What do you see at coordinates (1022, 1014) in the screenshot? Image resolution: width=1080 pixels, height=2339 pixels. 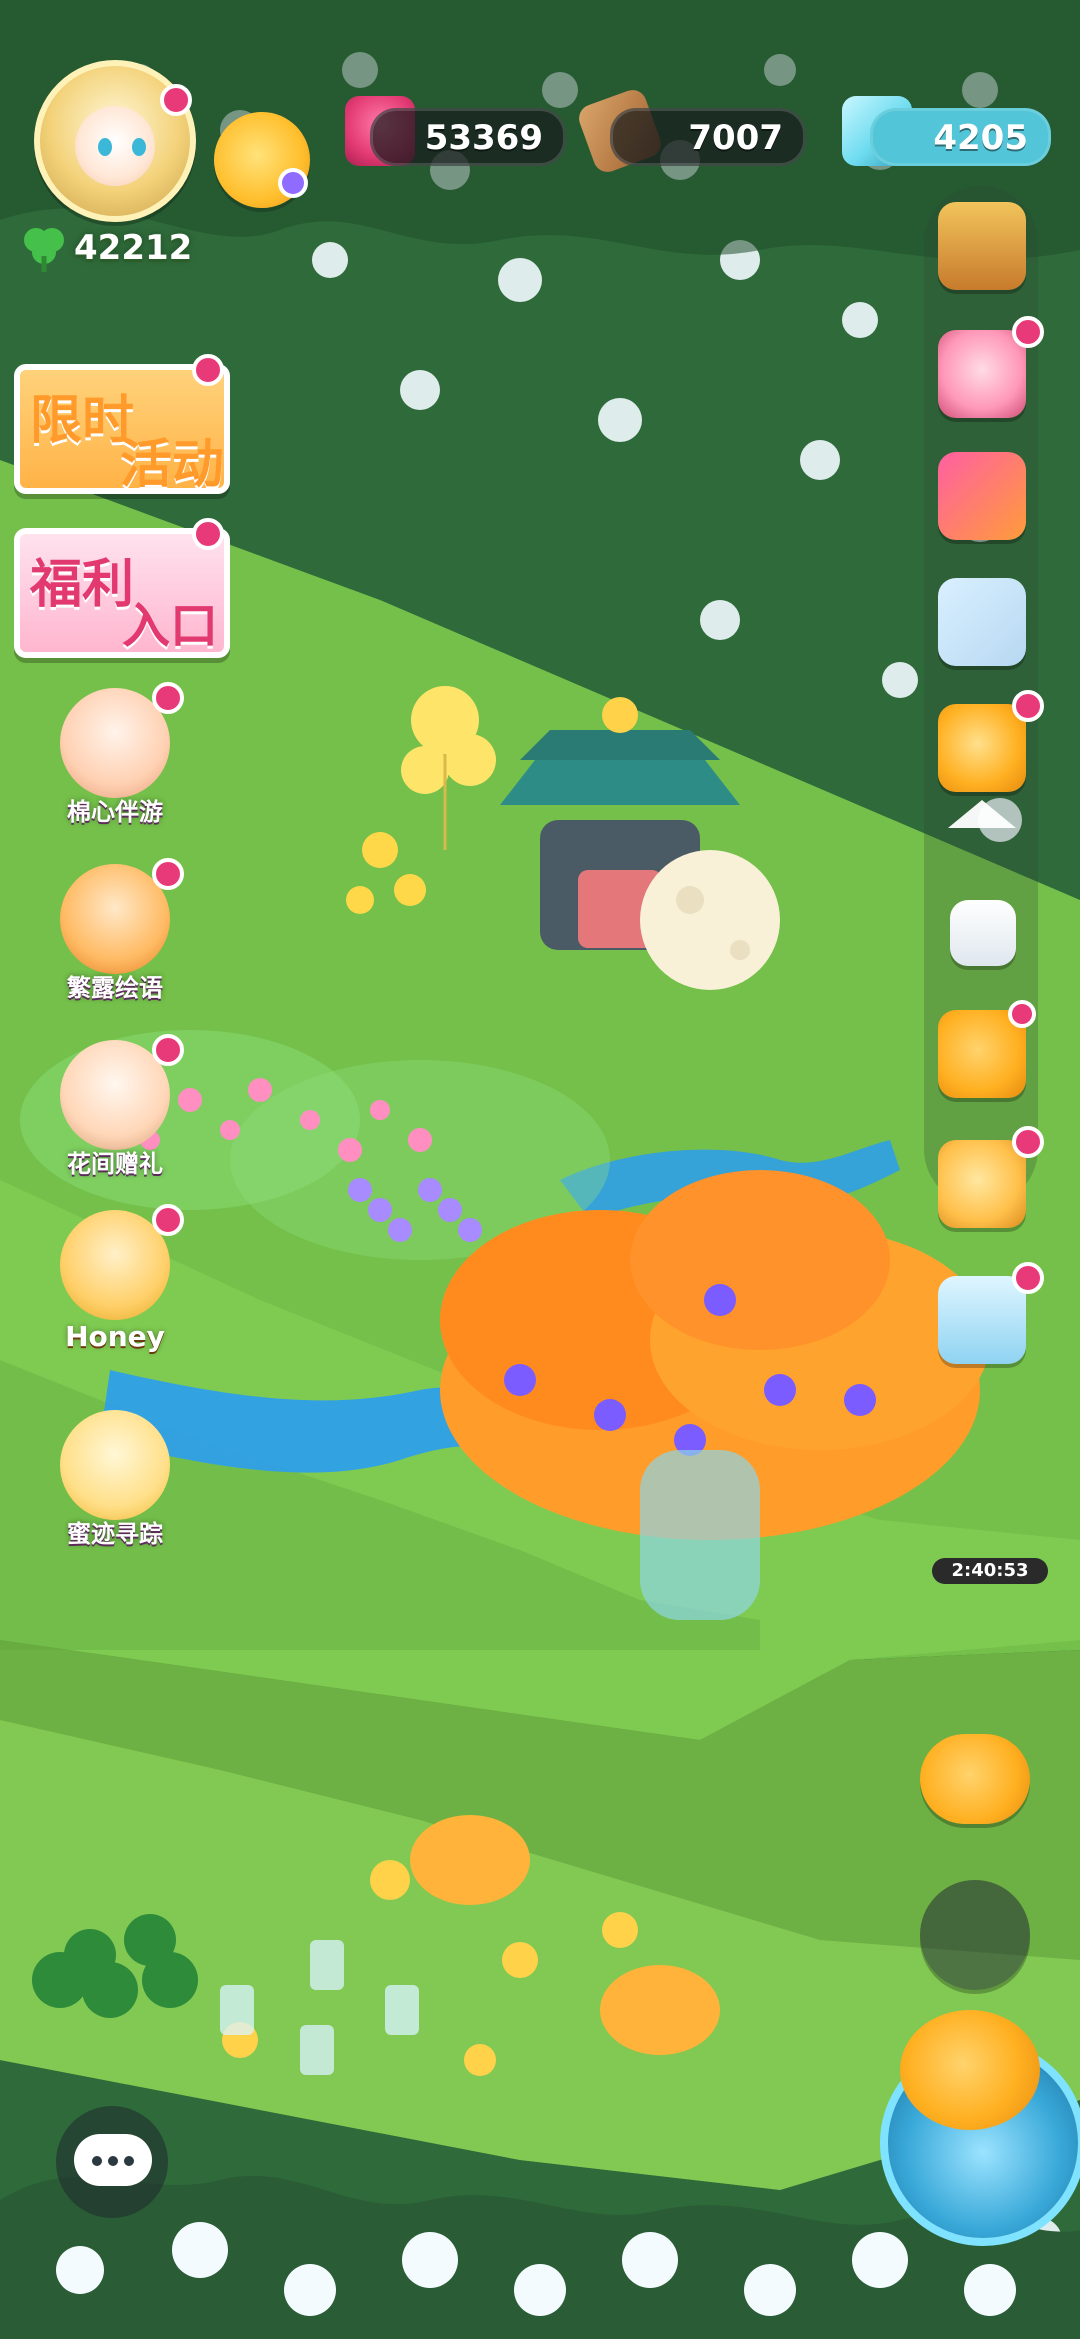 I see `phone-dot` at bounding box center [1022, 1014].